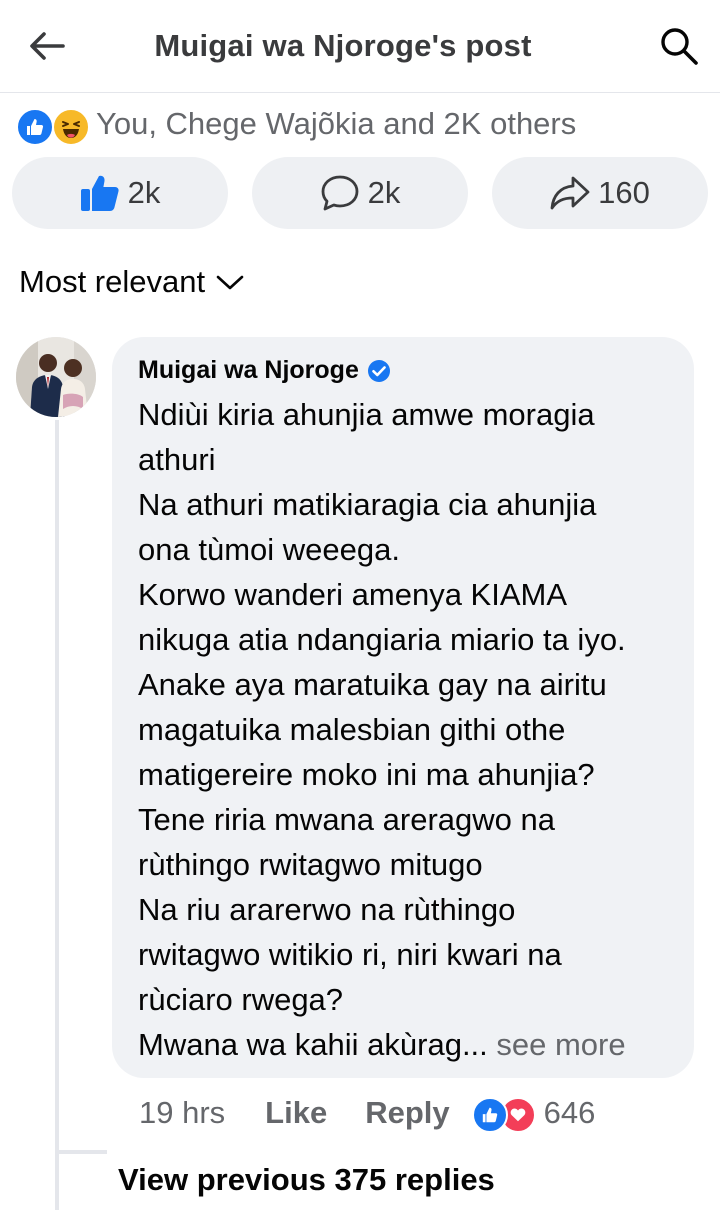 Image resolution: width=720 pixels, height=1210 pixels. I want to click on comment-author: Muigai wa Njoroge, so click(264, 370).